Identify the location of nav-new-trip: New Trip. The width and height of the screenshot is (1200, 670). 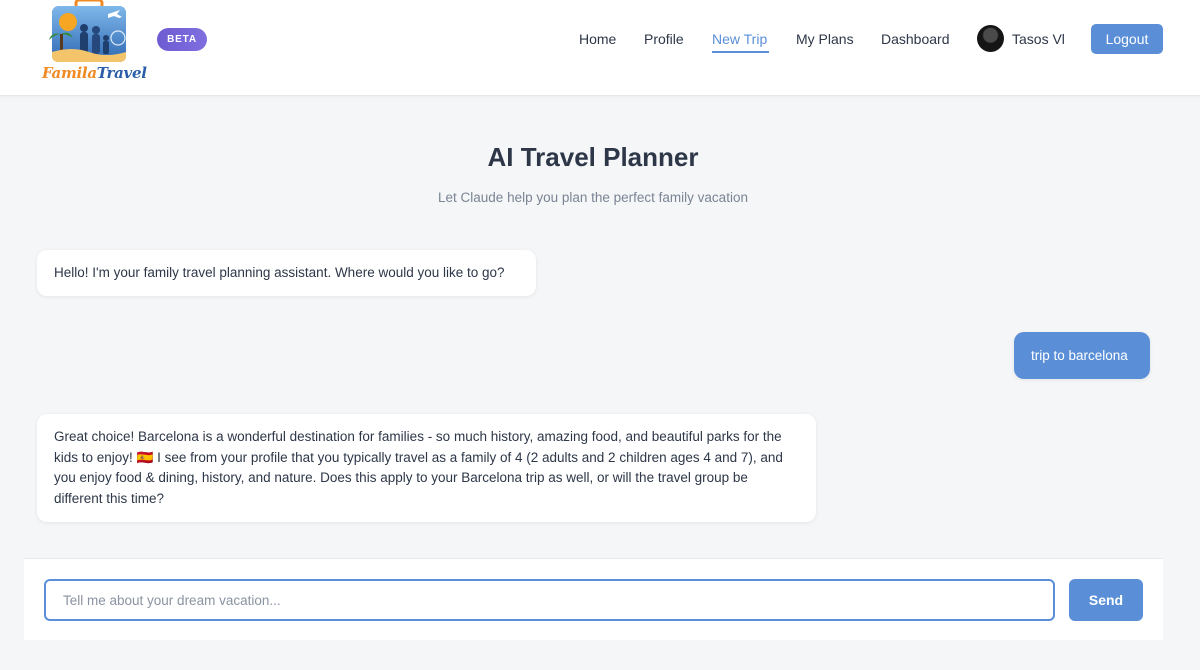
(739, 39).